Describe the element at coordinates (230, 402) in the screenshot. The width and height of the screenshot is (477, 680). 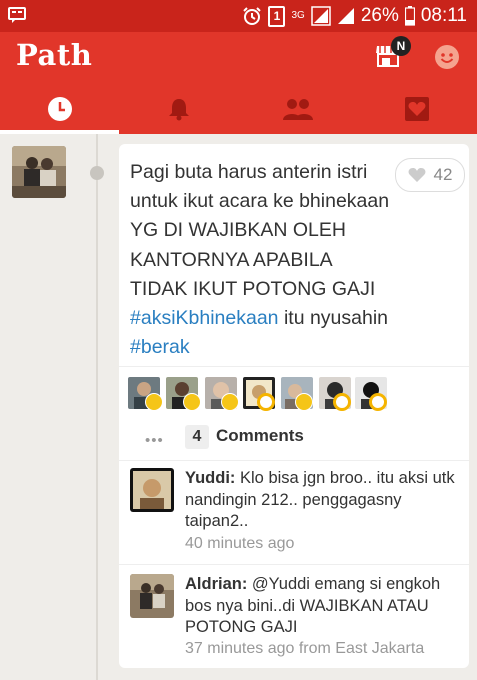
I see `sad-reaction-icon` at that location.